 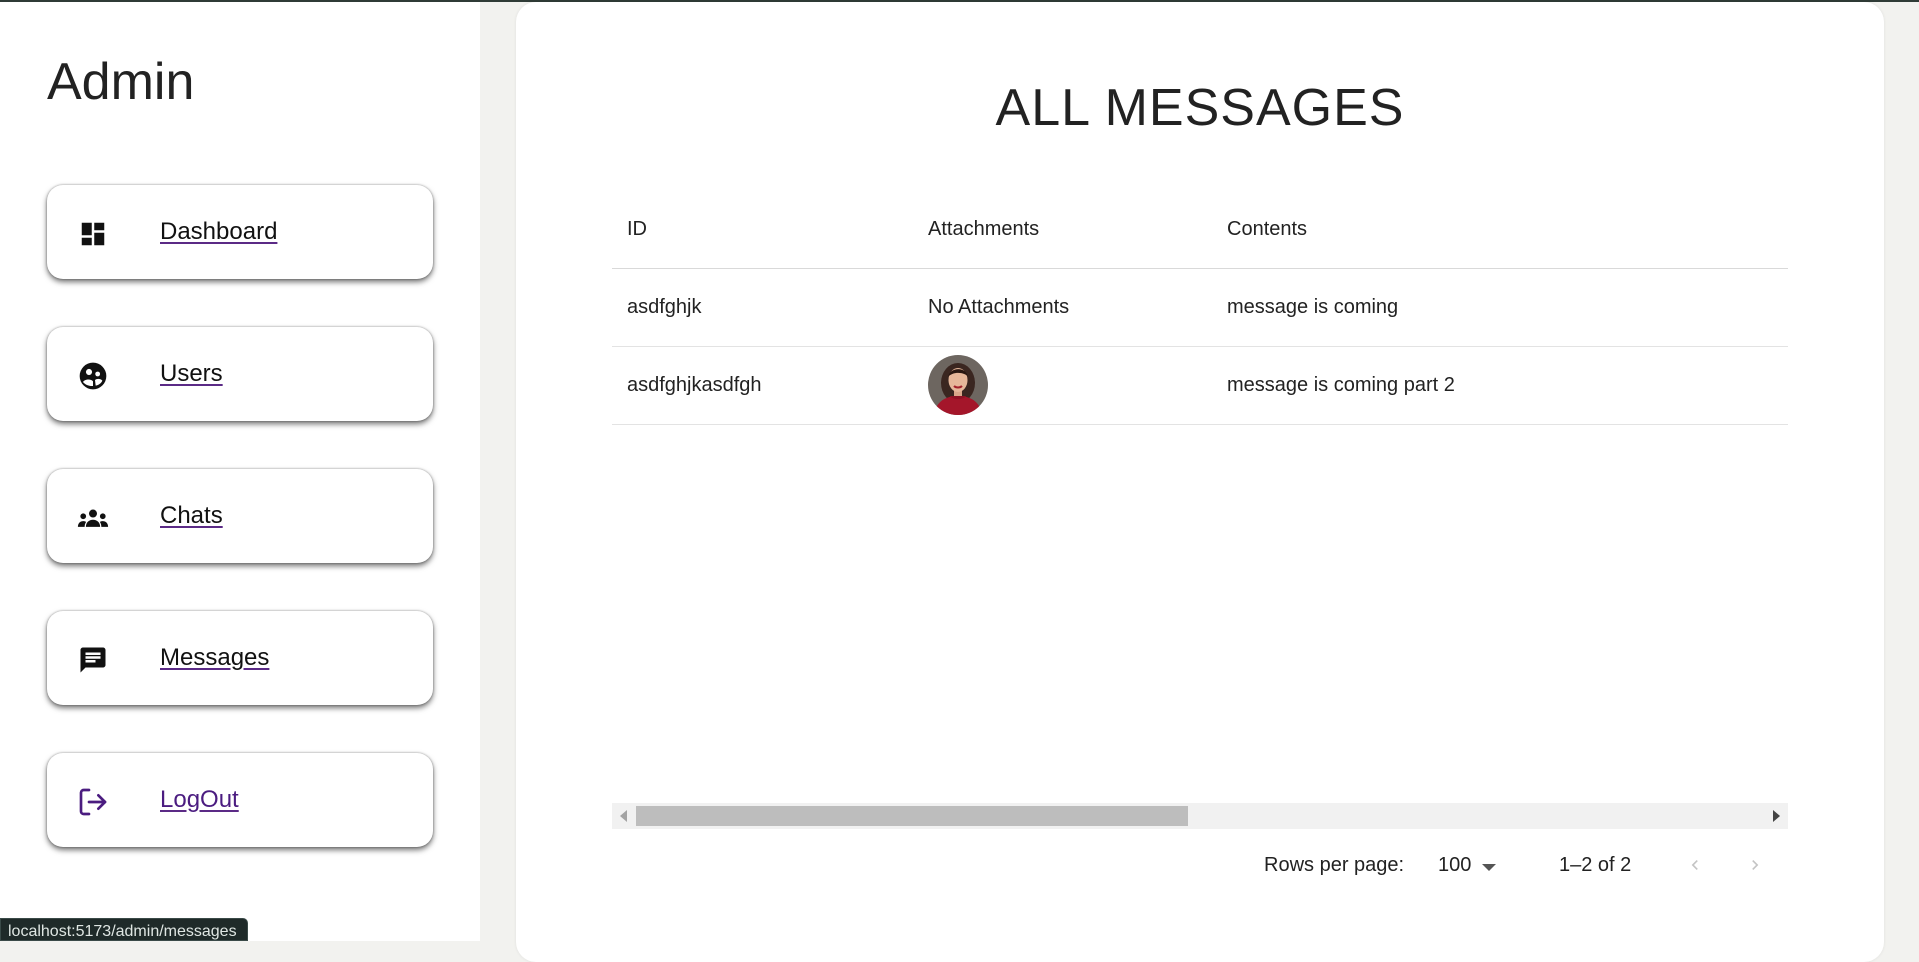 I want to click on next-page-button, so click(x=1755, y=865).